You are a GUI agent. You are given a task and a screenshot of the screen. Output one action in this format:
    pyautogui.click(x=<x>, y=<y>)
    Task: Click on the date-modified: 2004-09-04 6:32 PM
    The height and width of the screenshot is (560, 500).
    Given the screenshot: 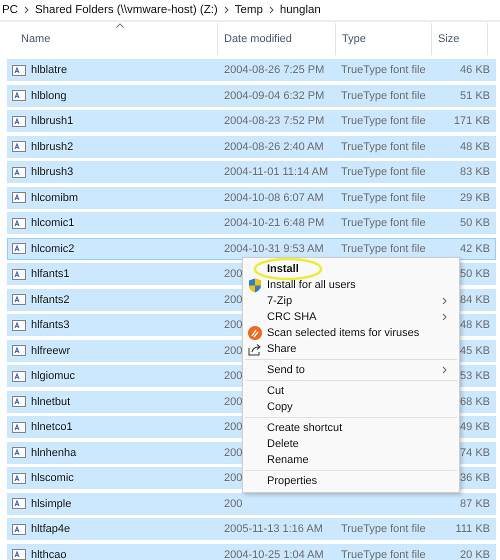 What is the action you would take?
    pyautogui.click(x=273, y=96)
    